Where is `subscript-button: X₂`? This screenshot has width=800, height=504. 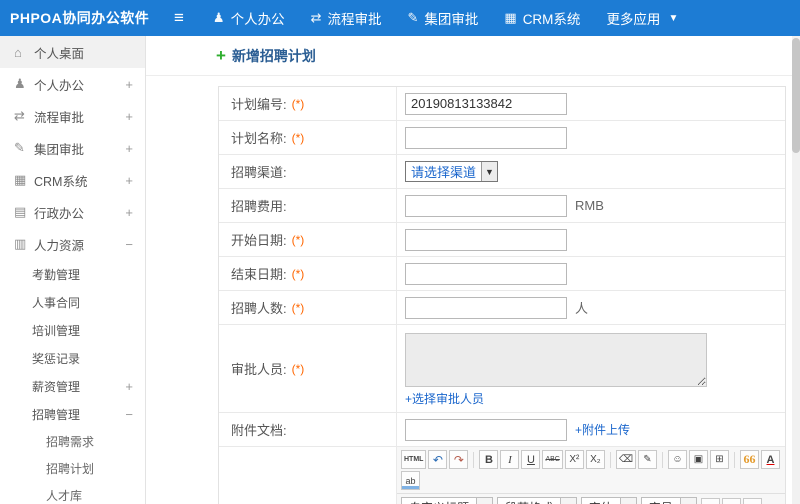 subscript-button: X₂ is located at coordinates (595, 459).